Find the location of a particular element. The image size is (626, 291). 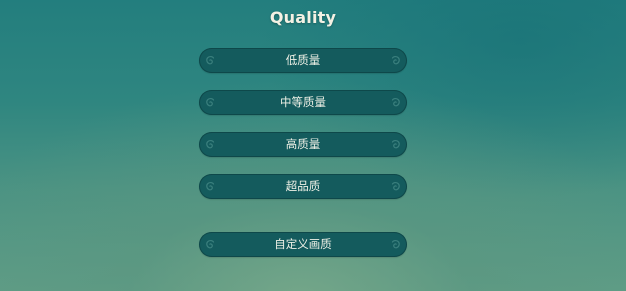

medium-quality-button: 中等质量 is located at coordinates (303, 102).